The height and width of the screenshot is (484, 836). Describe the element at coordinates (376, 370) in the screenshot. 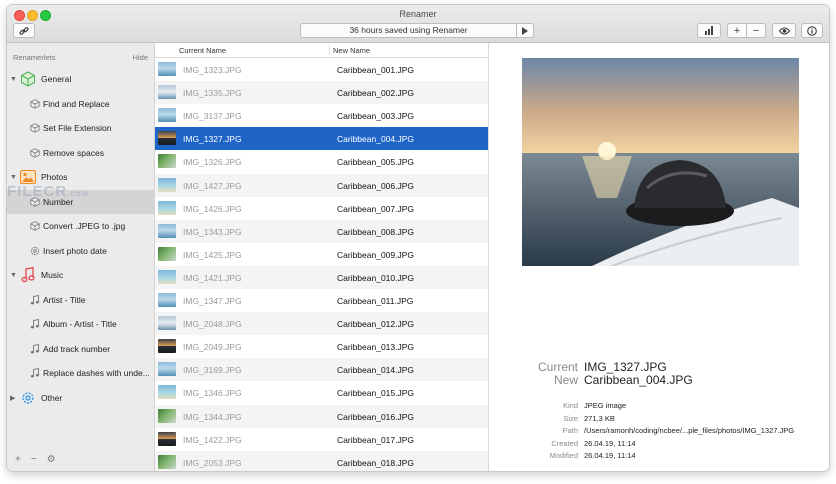

I see `new-filename: Caribbean_014.JPG` at that location.